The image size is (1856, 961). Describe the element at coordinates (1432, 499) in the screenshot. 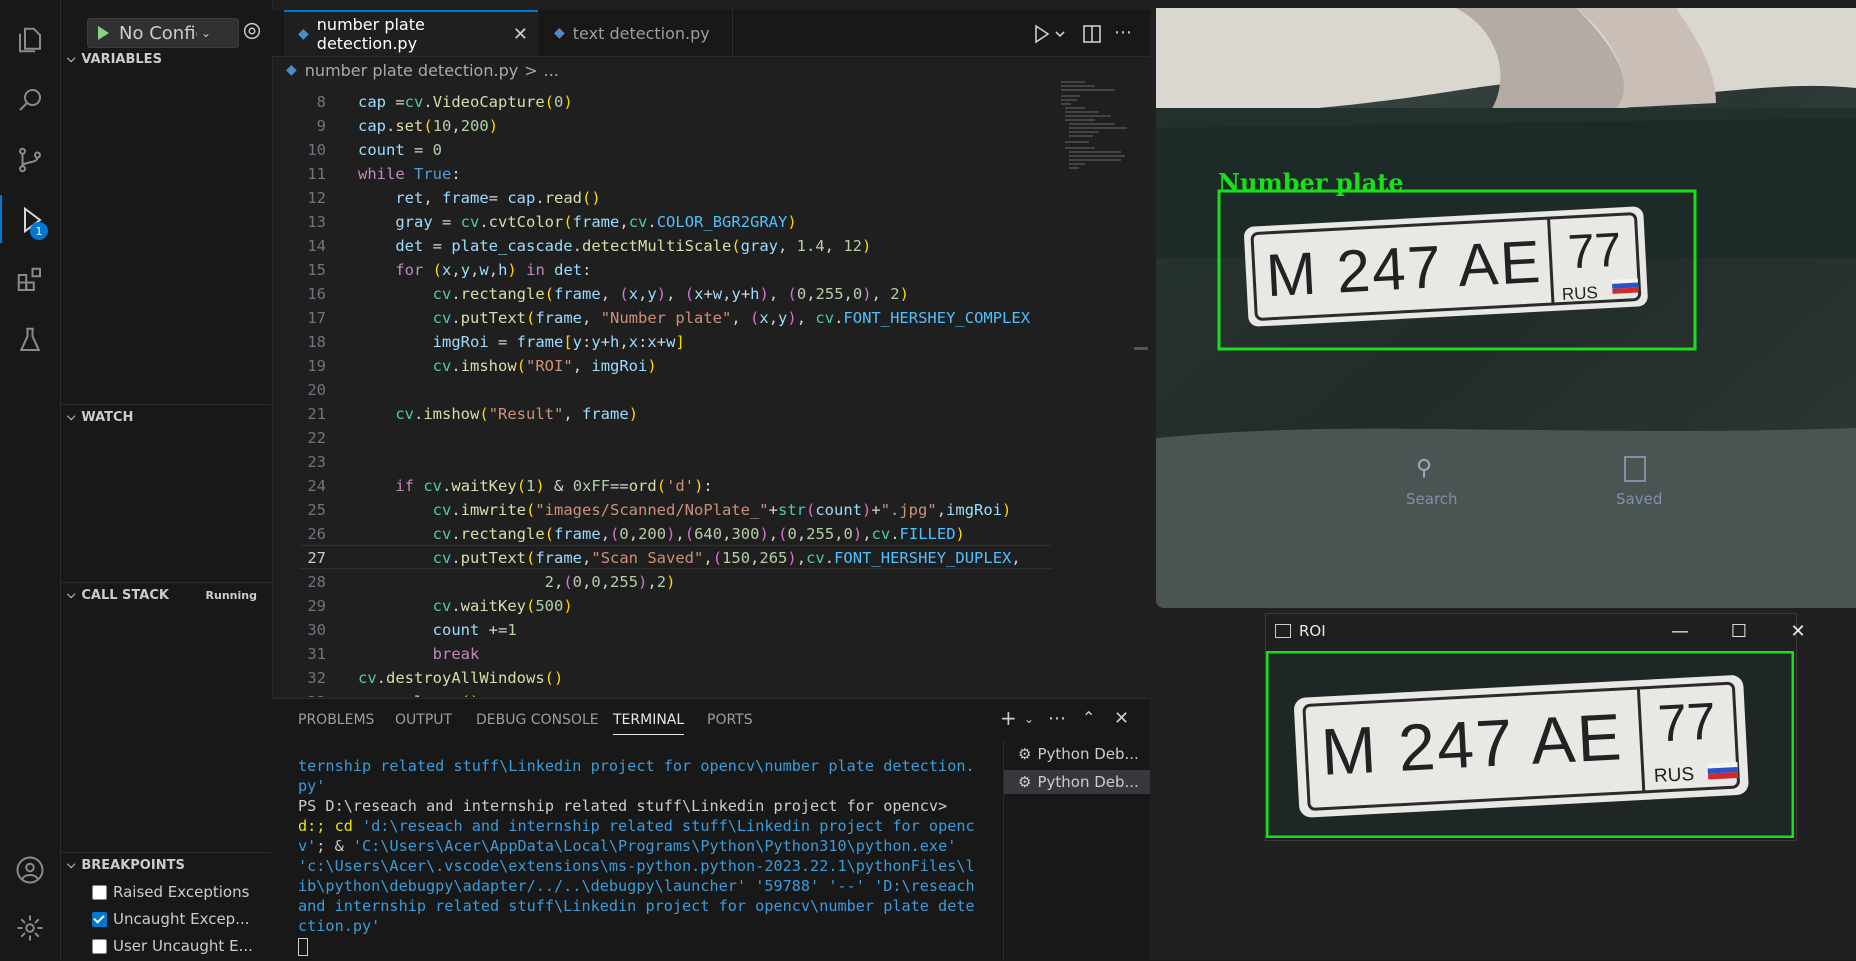

I see `phone-label: Search` at that location.